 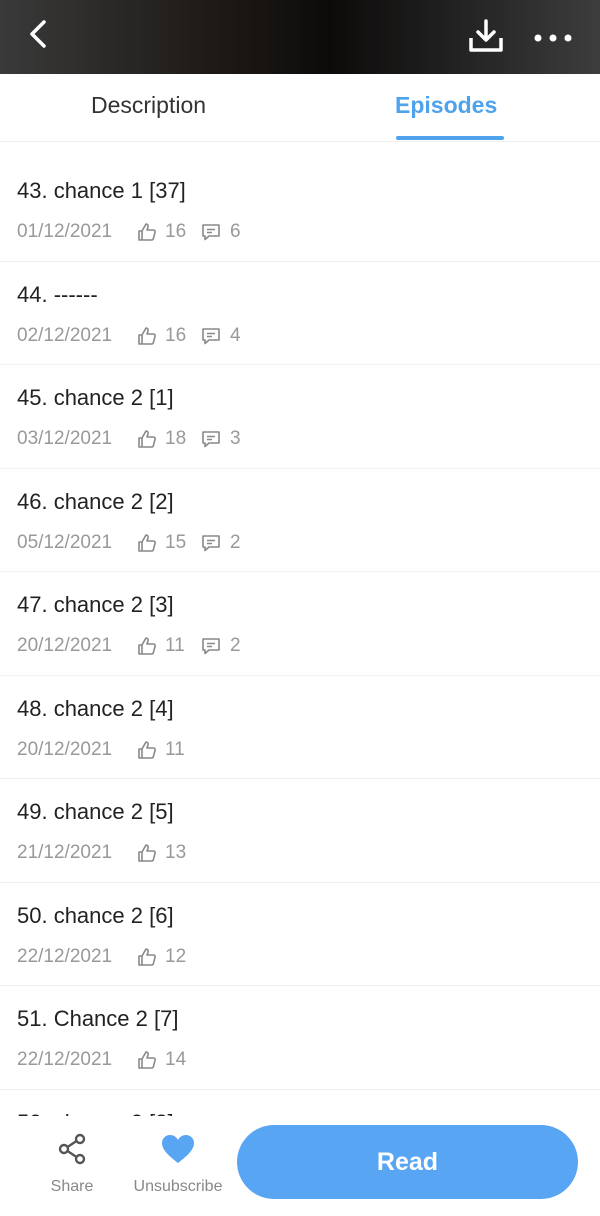 I want to click on episode-row: 48. chance 2 [4] 20/12/2021 11, so click(x=300, y=727).